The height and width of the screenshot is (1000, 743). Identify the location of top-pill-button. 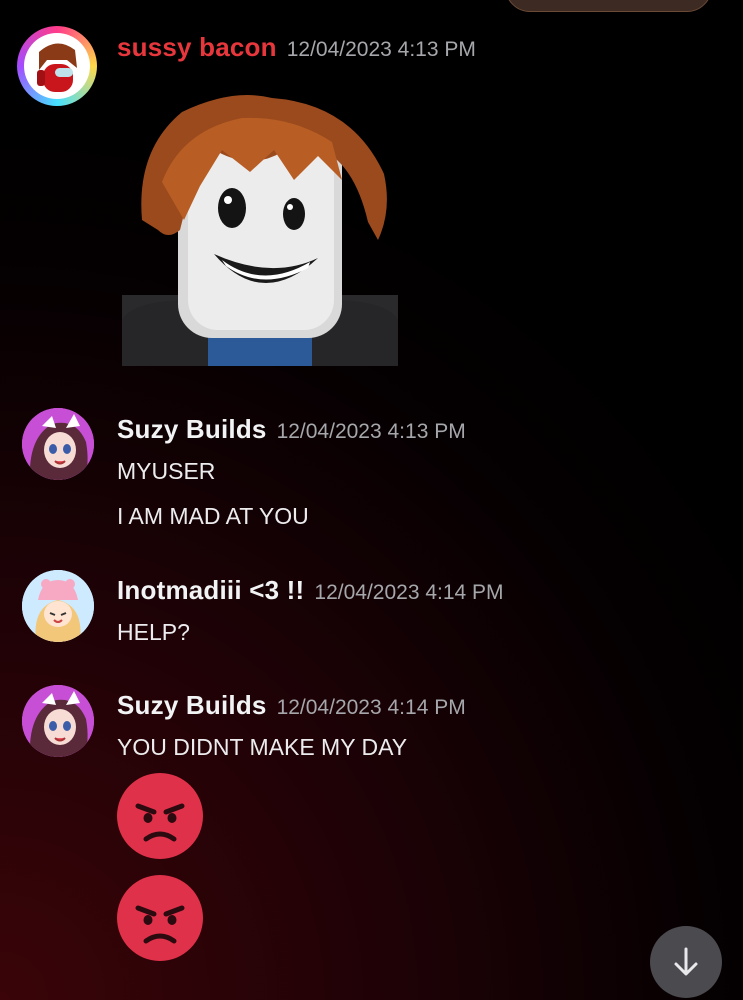
(608, 6).